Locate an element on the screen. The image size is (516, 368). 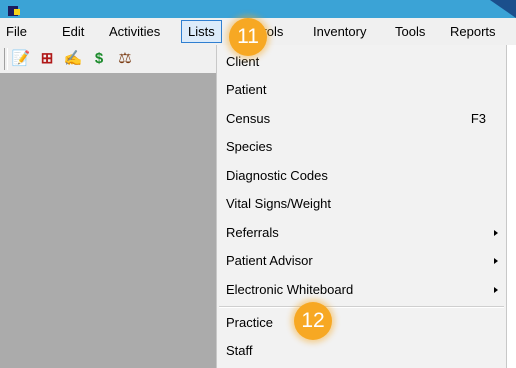
title-bar-decoration is located at coordinates (503, 9).